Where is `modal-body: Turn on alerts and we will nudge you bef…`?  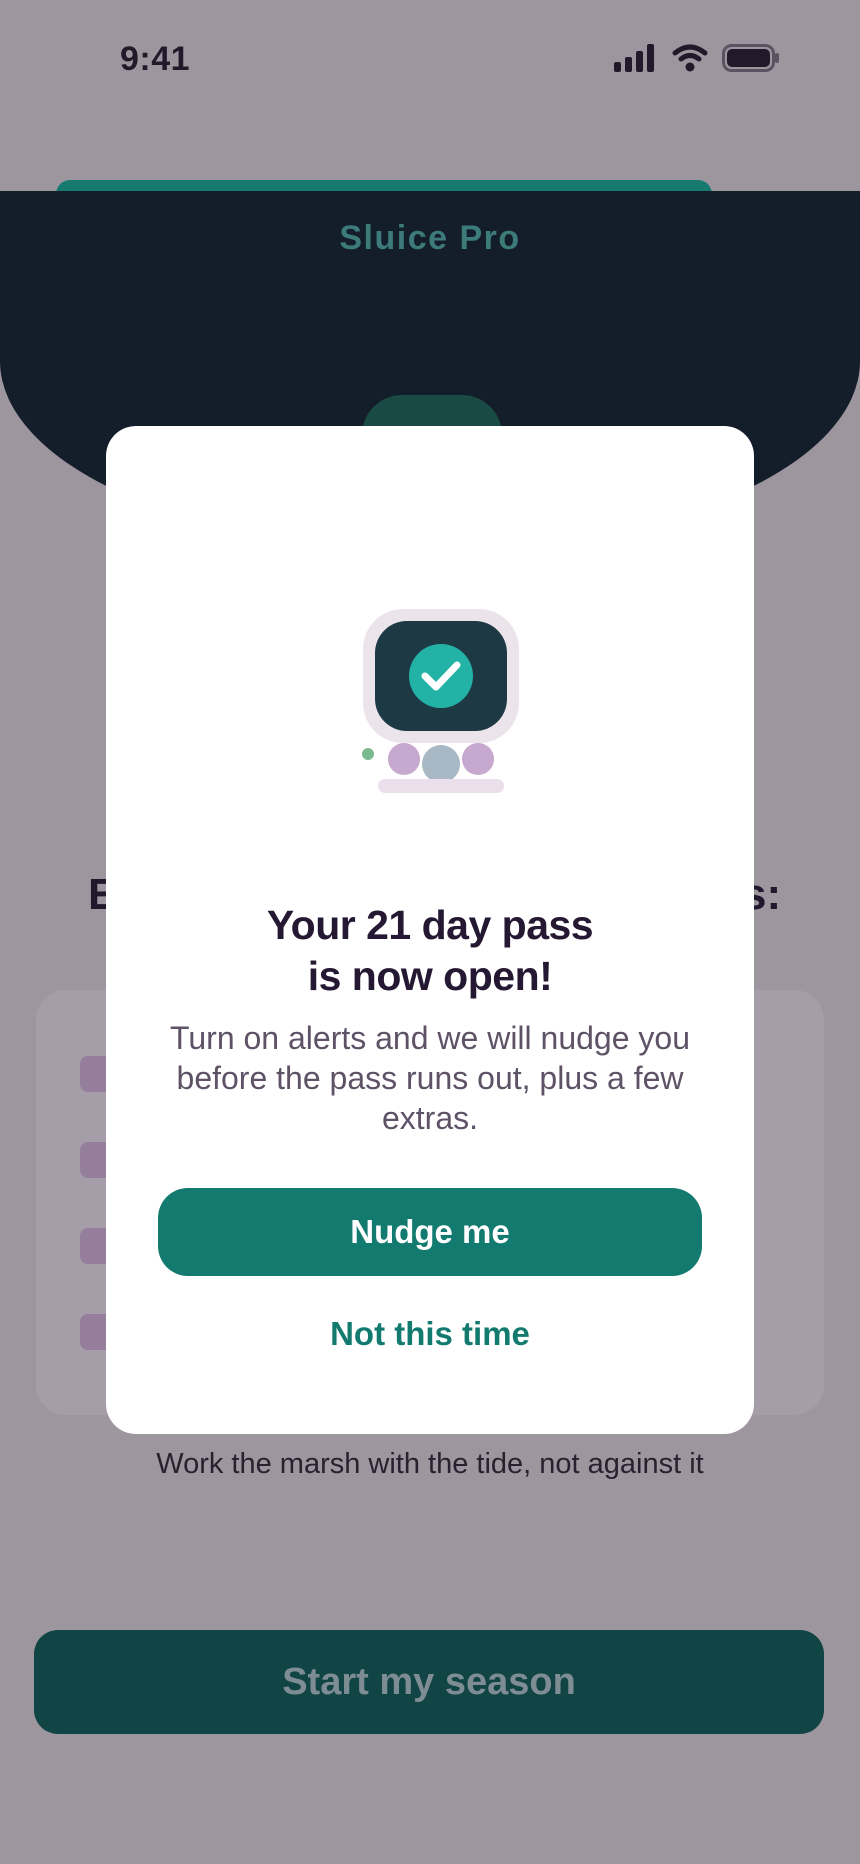
modal-body: Turn on alerts and we will nudge you bef… is located at coordinates (430, 1078).